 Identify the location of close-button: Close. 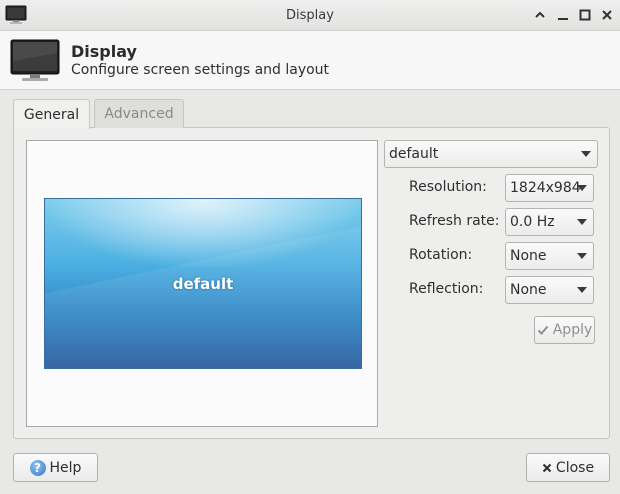
(568, 467).